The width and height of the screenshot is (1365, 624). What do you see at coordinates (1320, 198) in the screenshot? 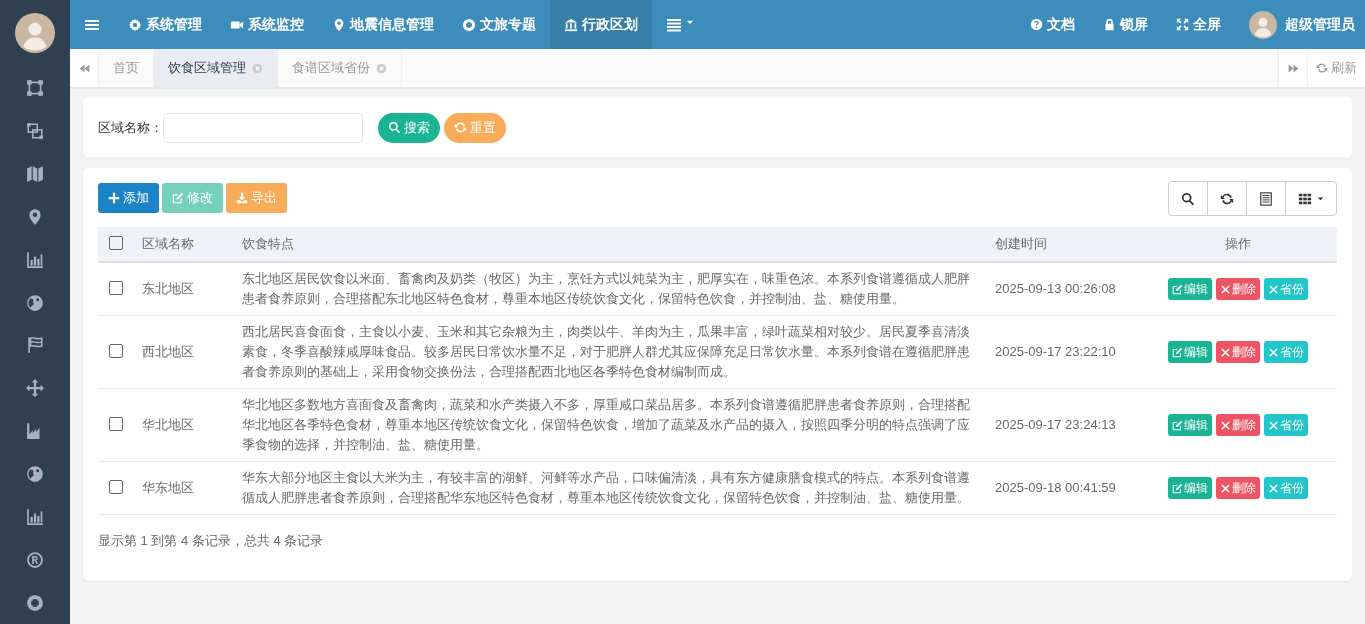
I see `caret-icon` at bounding box center [1320, 198].